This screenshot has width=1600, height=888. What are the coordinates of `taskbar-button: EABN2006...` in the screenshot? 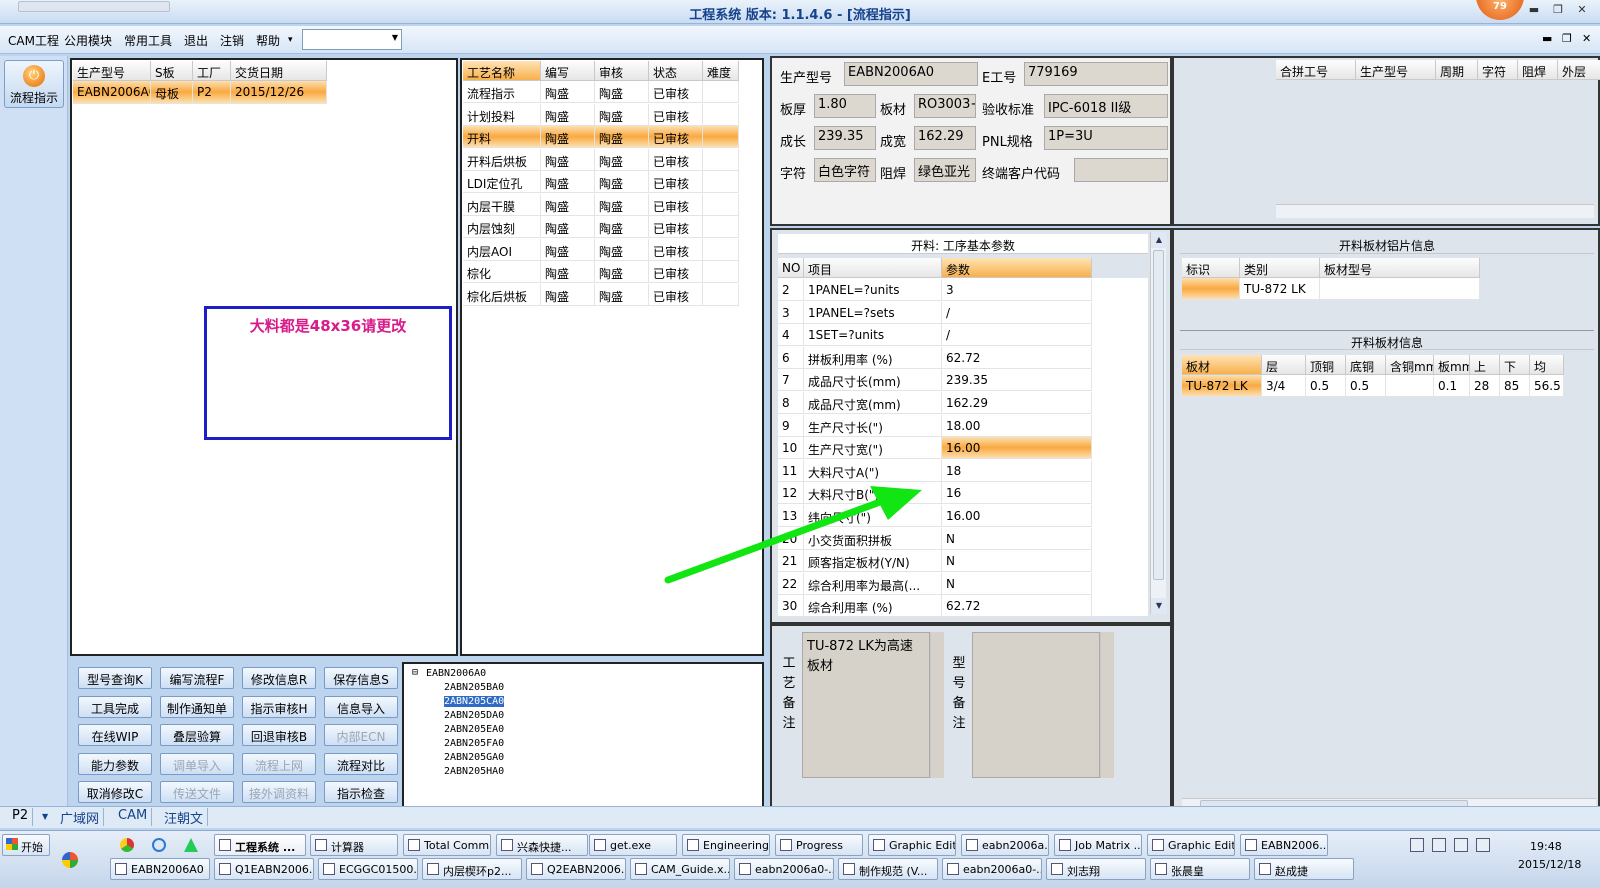 It's located at (1284, 845).